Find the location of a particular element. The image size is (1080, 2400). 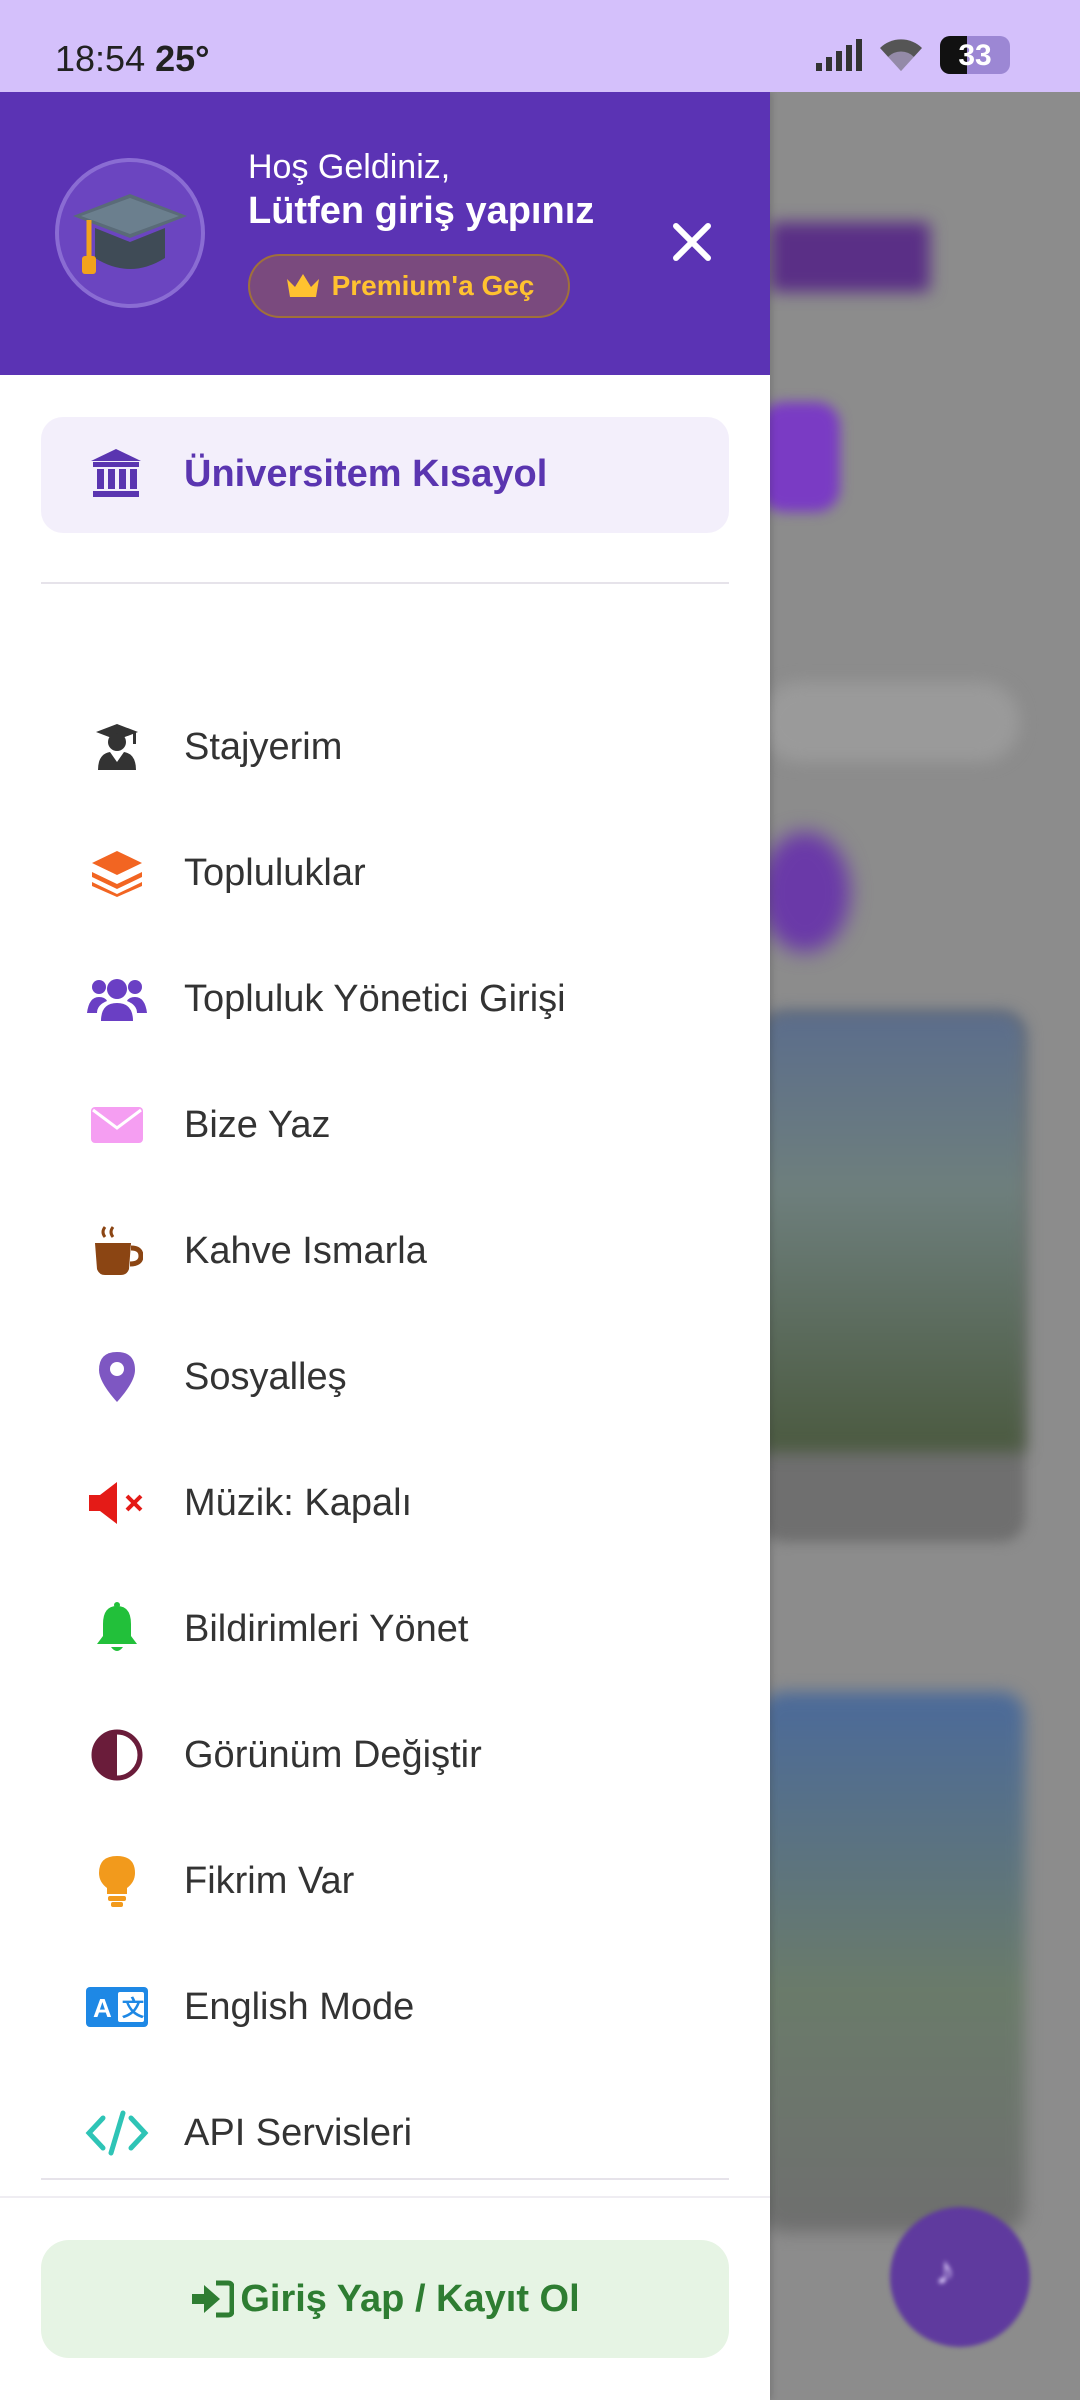

avatar is located at coordinates (130, 233).